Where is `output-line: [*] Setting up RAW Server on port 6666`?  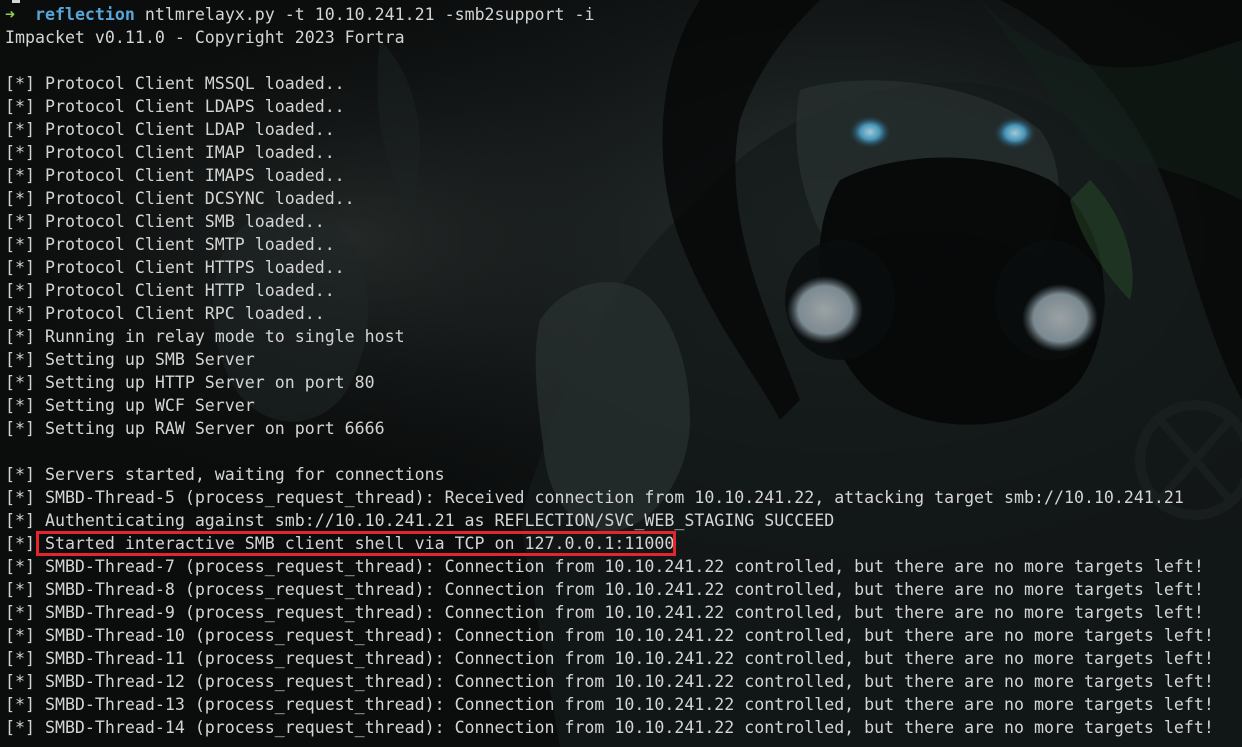
output-line: [*] Setting up RAW Server on port 6666 is located at coordinates (195, 428).